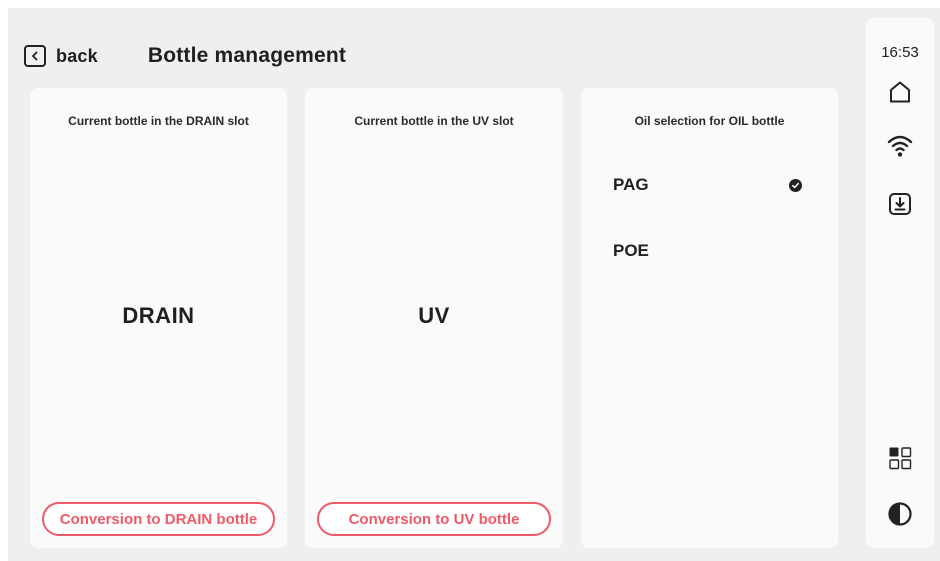 This screenshot has height=561, width=940. What do you see at coordinates (631, 250) in the screenshot?
I see `oil-option-label: POE` at bounding box center [631, 250].